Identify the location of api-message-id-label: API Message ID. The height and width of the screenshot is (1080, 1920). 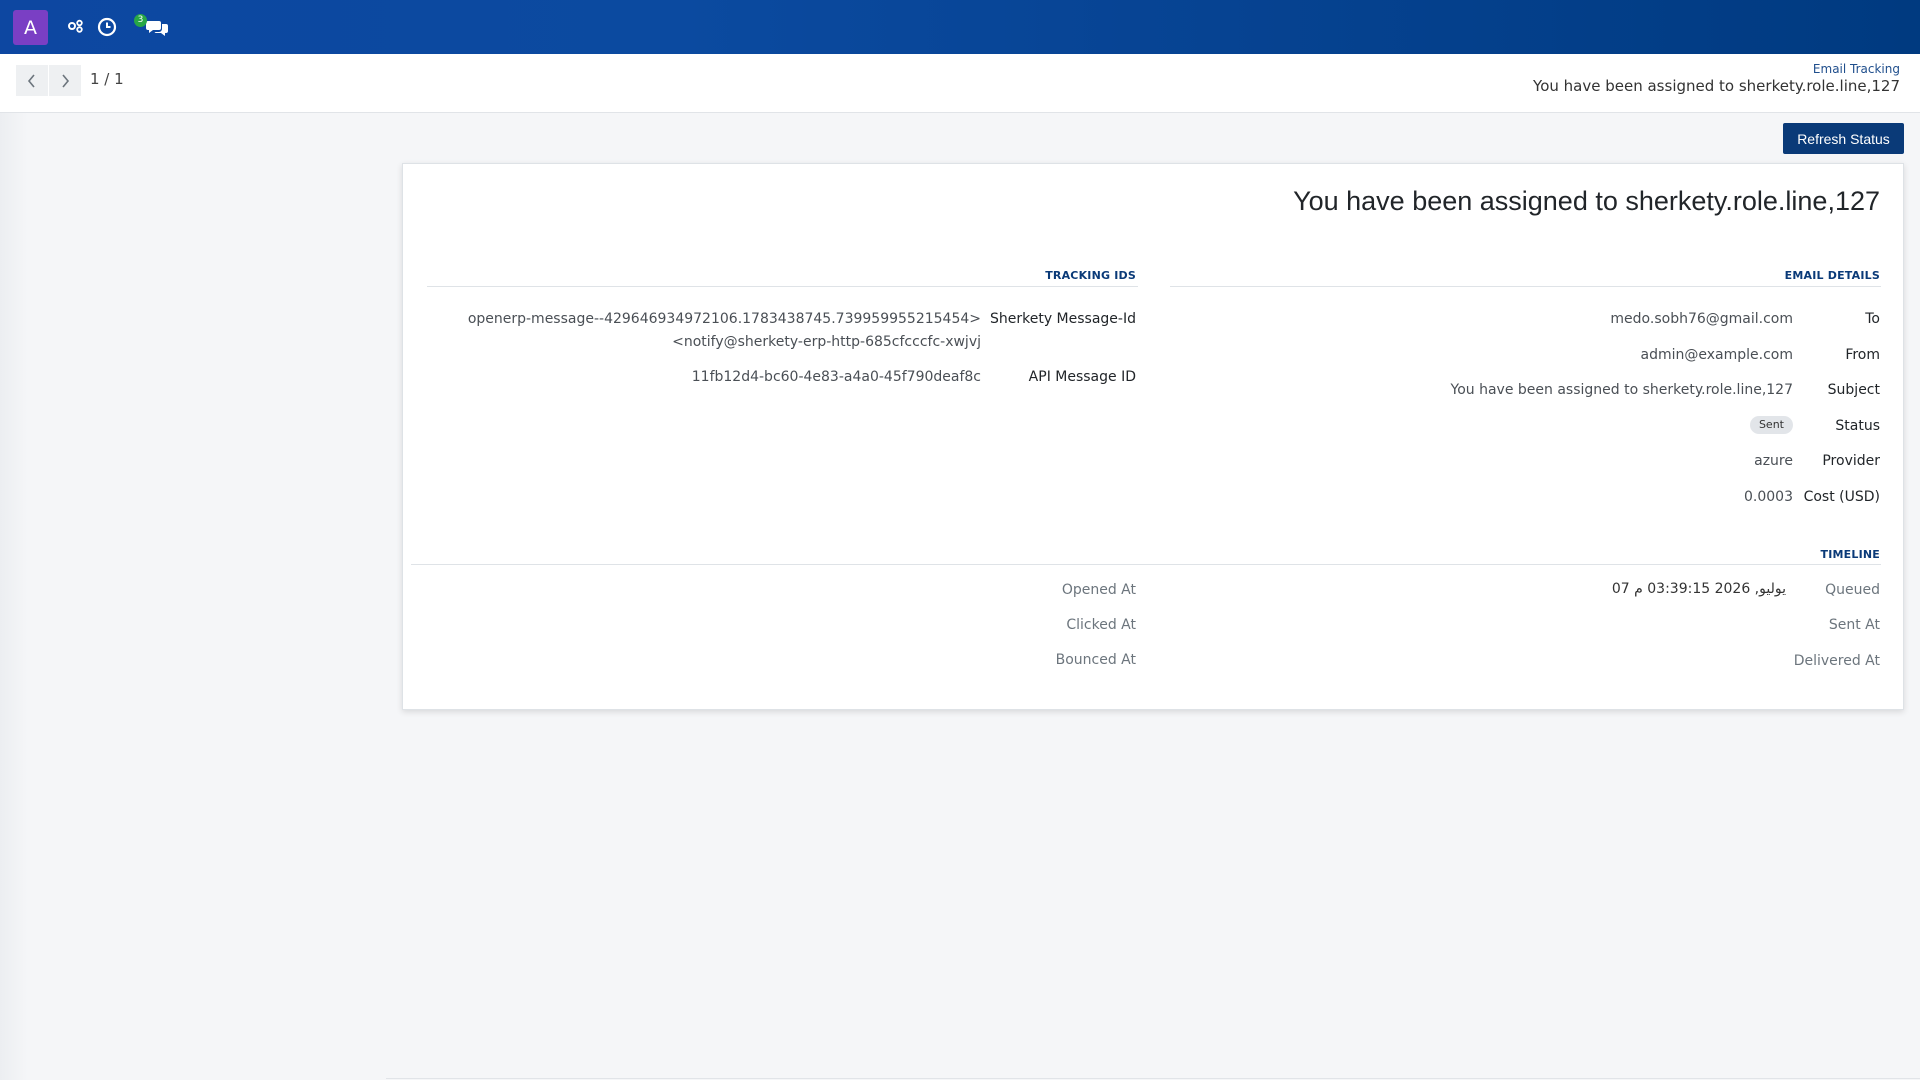
(1082, 377).